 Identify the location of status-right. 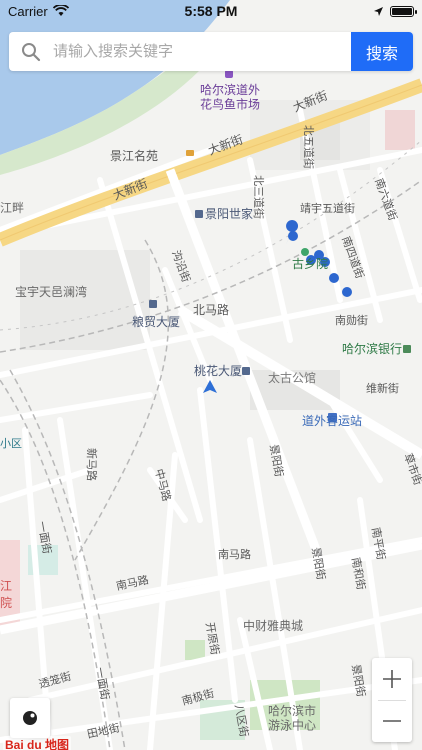
(395, 11).